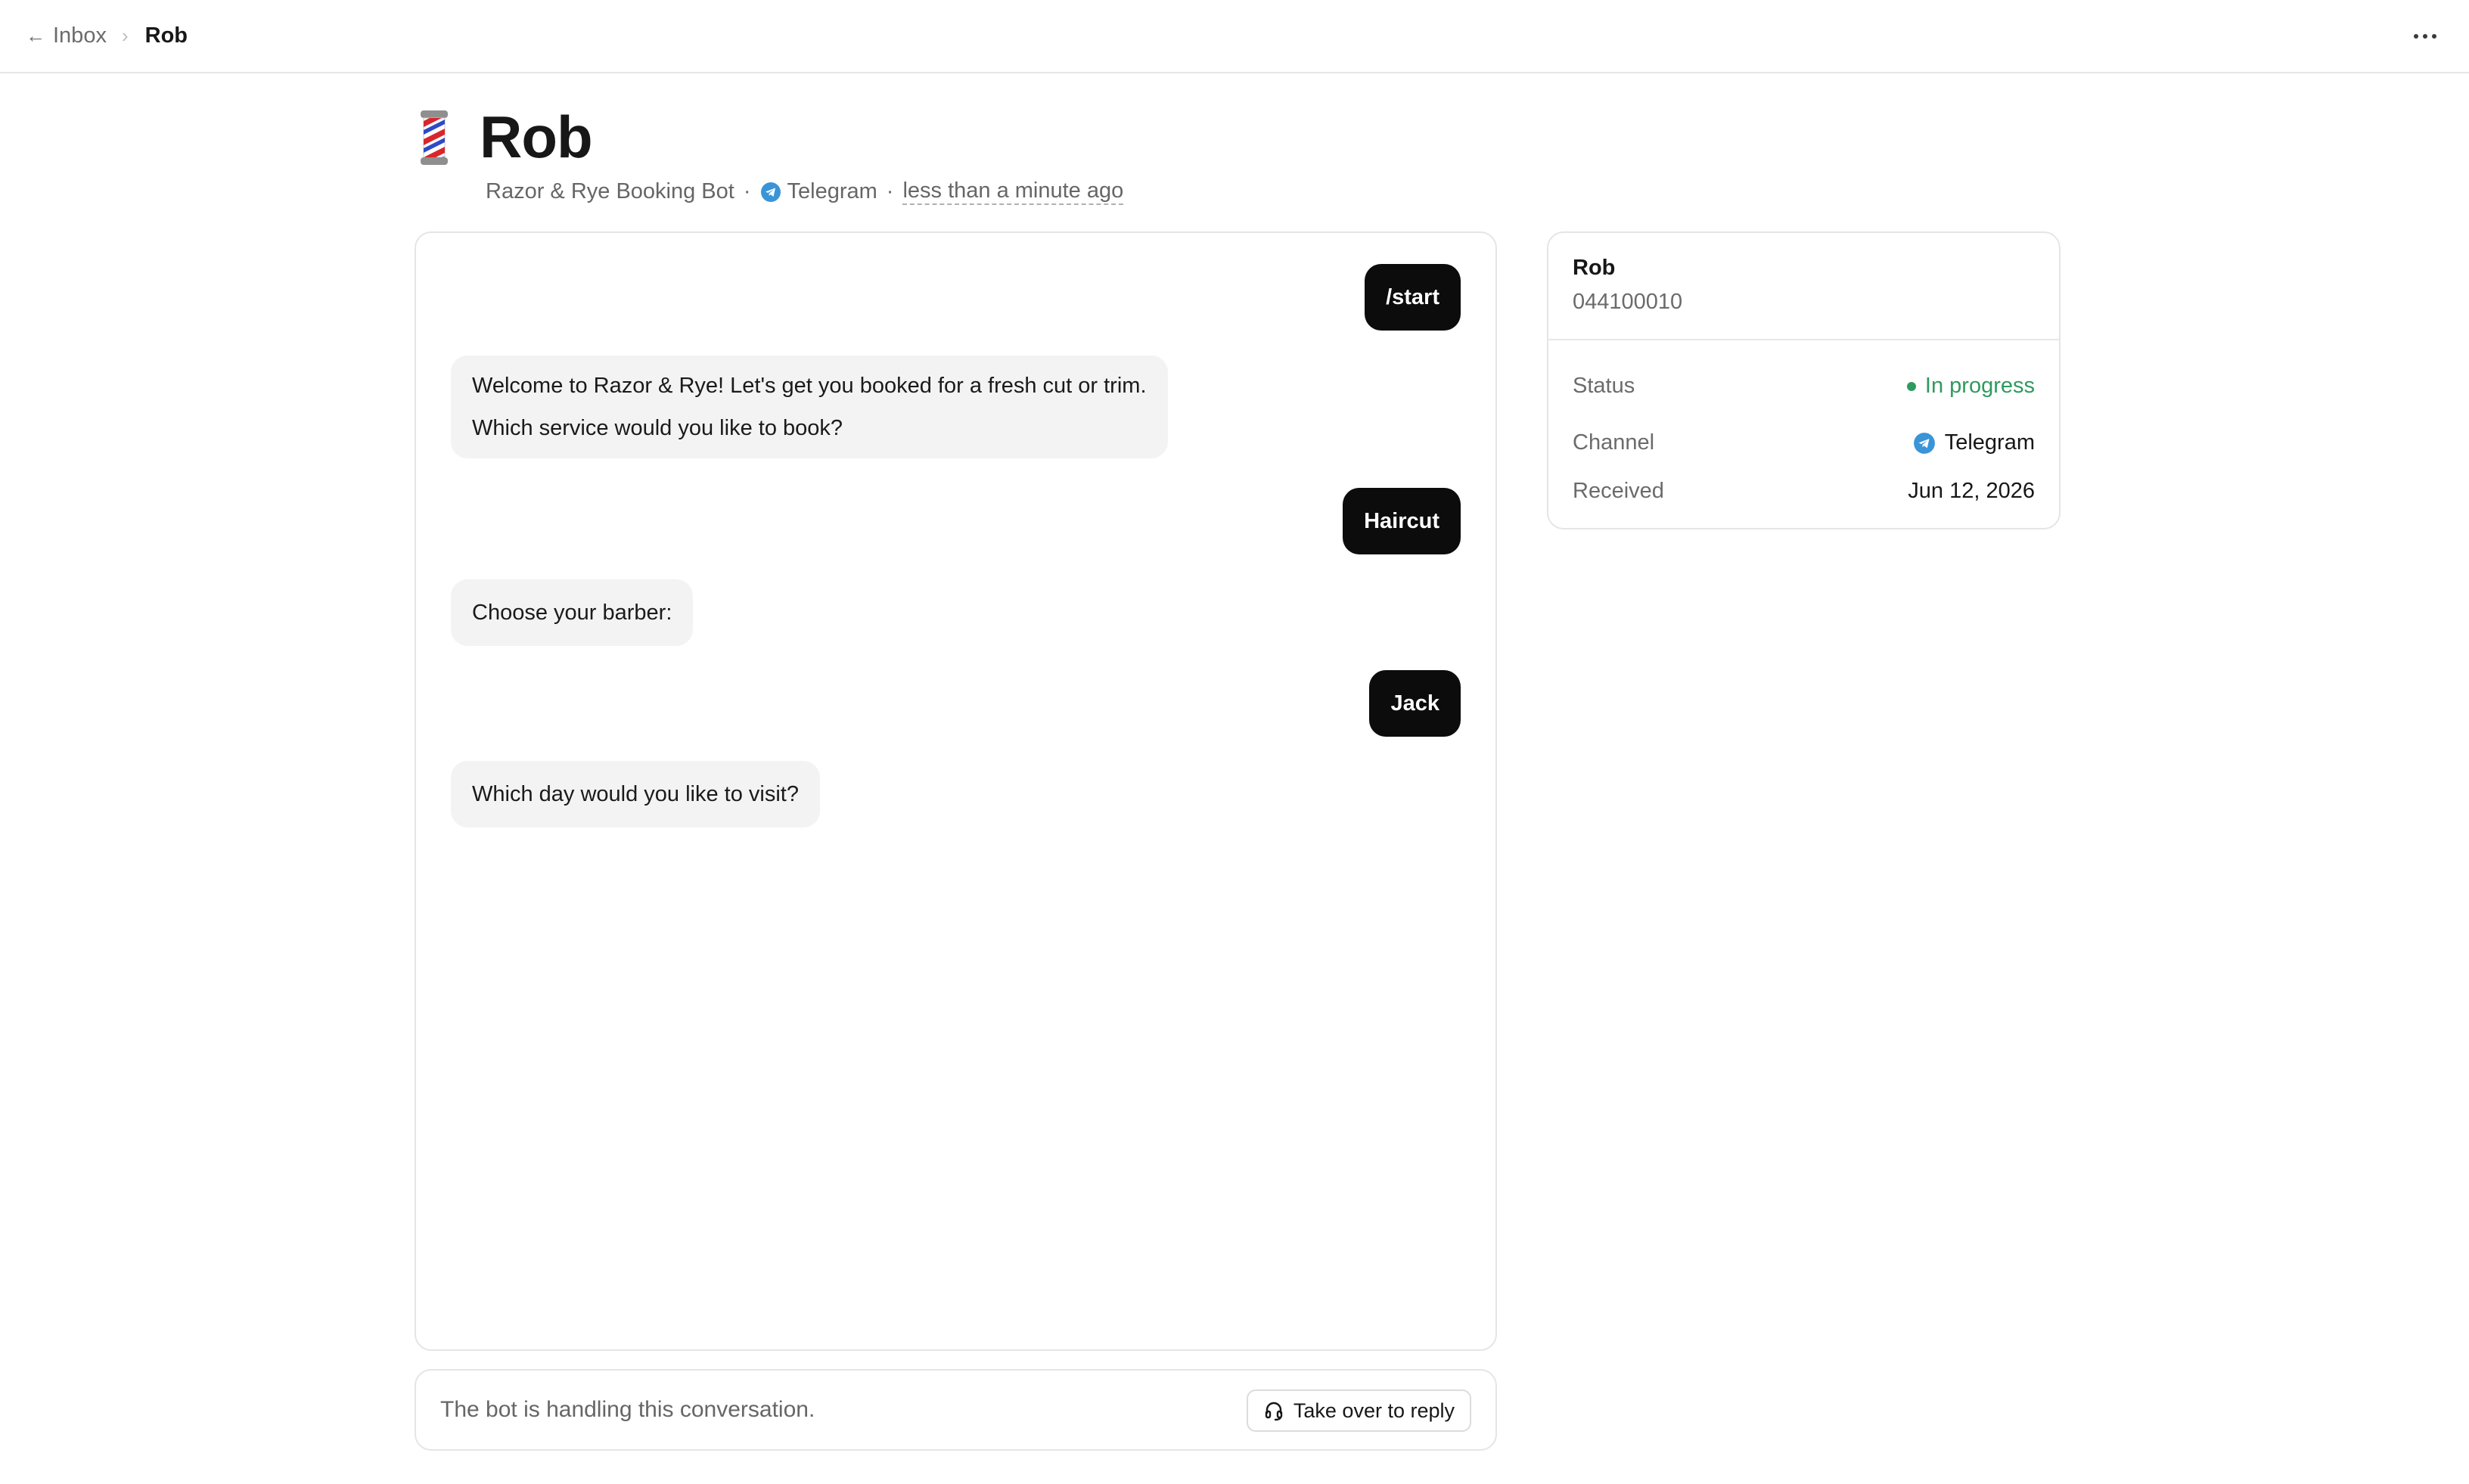 The width and height of the screenshot is (2469, 1484). Describe the element at coordinates (1413, 297) in the screenshot. I see `outgoing-message: /start` at that location.